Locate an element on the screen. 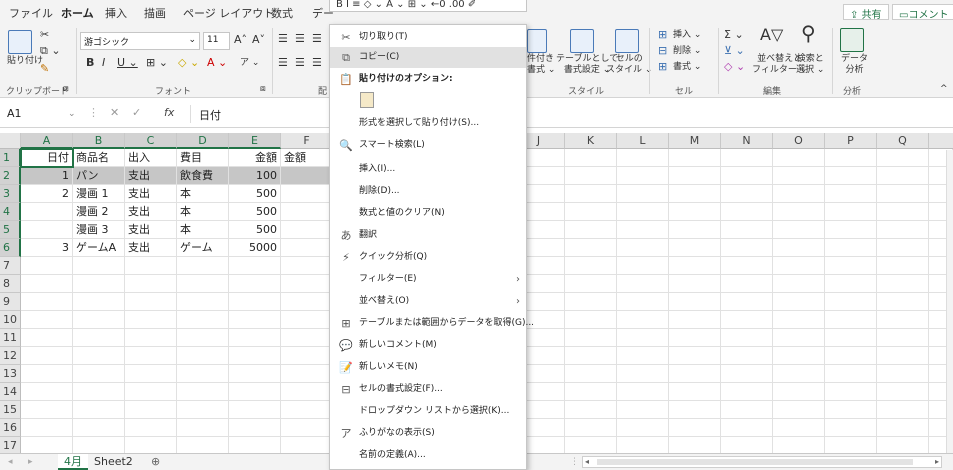 This screenshot has height=470, width=953. align-center-icon: ☰ is located at coordinates (300, 63).